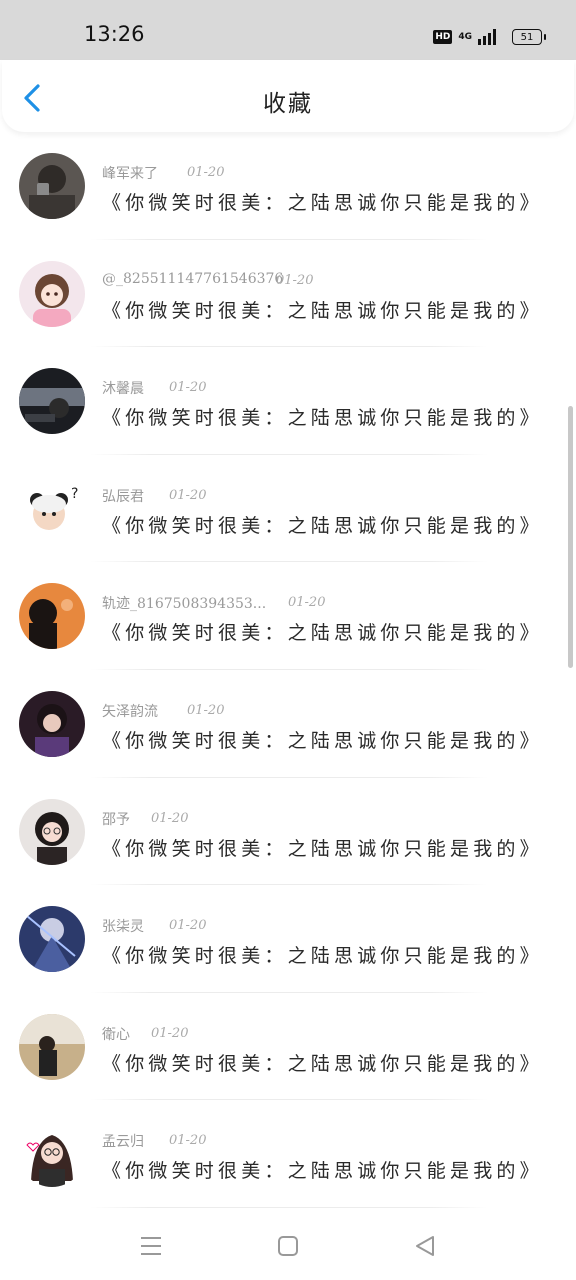 Image resolution: width=576 pixels, height=1280 pixels. I want to click on author-name: 衛心, so click(116, 1035).